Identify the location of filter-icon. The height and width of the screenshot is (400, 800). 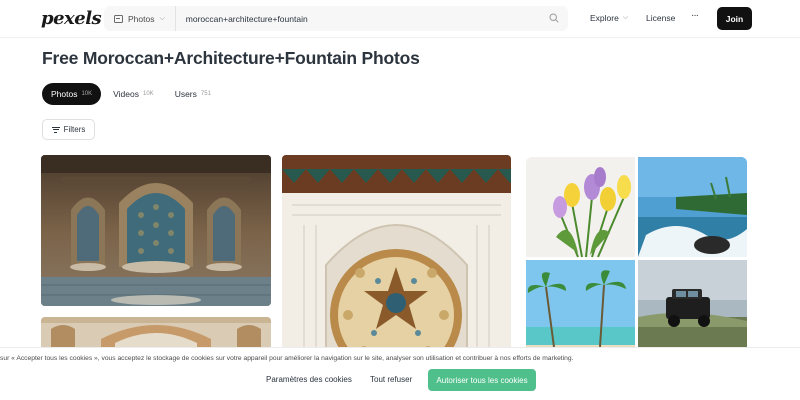
(55, 129).